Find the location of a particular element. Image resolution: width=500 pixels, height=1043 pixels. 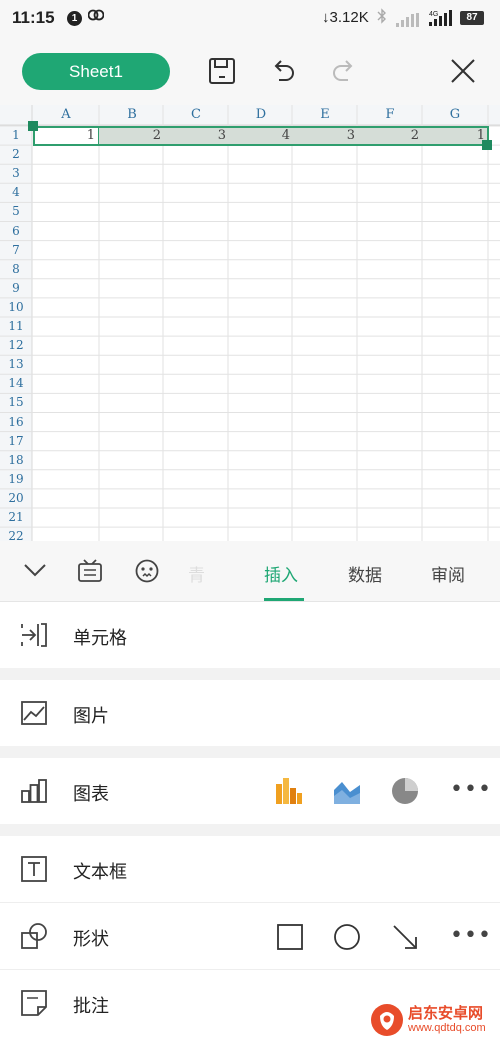

row-header: 13 is located at coordinates (16, 364).